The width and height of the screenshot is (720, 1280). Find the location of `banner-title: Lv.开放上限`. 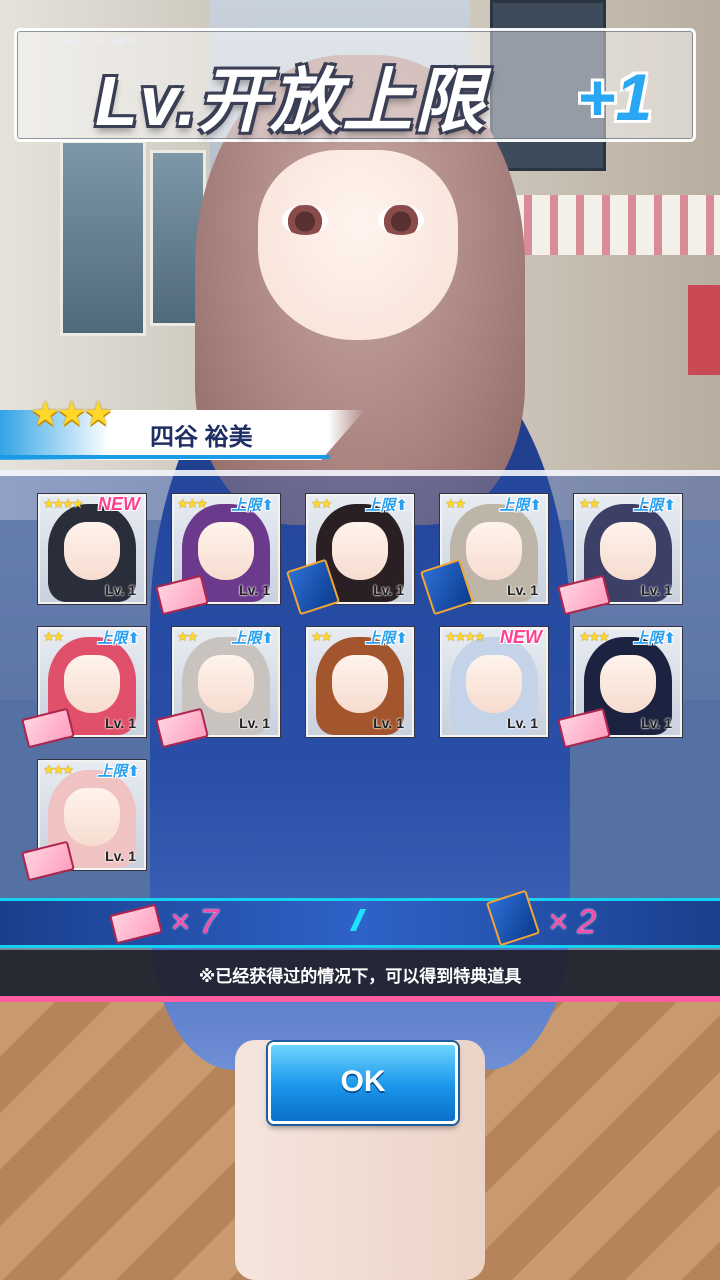

banner-title: Lv.开放上限 is located at coordinates (291, 101).